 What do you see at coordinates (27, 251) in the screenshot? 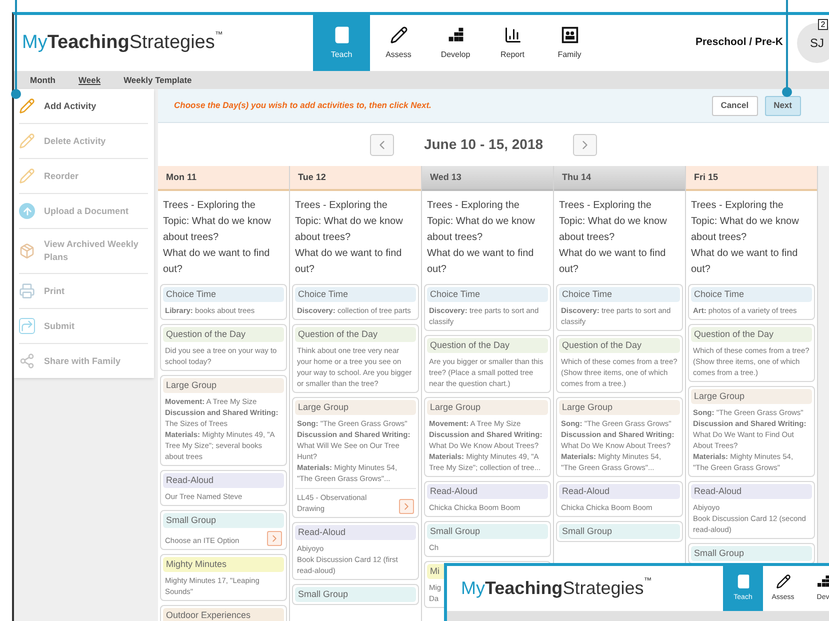
I see `box-icon` at bounding box center [27, 251].